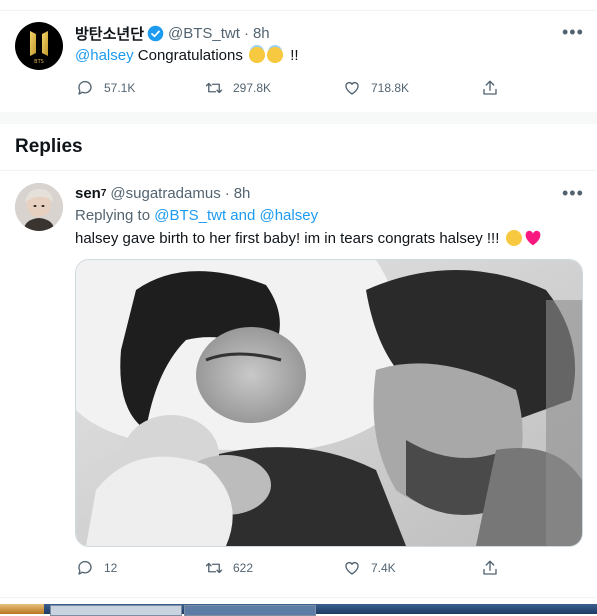  What do you see at coordinates (104, 55) in the screenshot?
I see `mention-link: @halsey` at bounding box center [104, 55].